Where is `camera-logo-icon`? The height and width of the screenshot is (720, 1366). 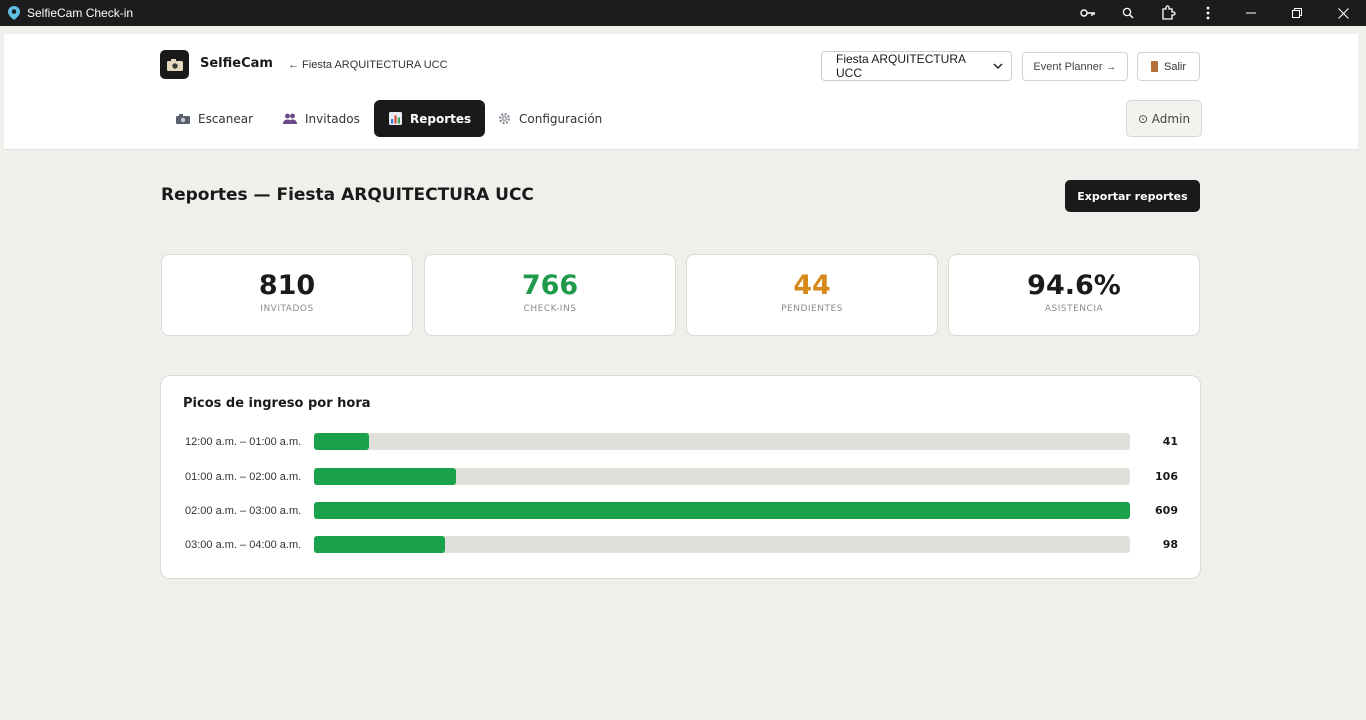
camera-logo-icon is located at coordinates (174, 64).